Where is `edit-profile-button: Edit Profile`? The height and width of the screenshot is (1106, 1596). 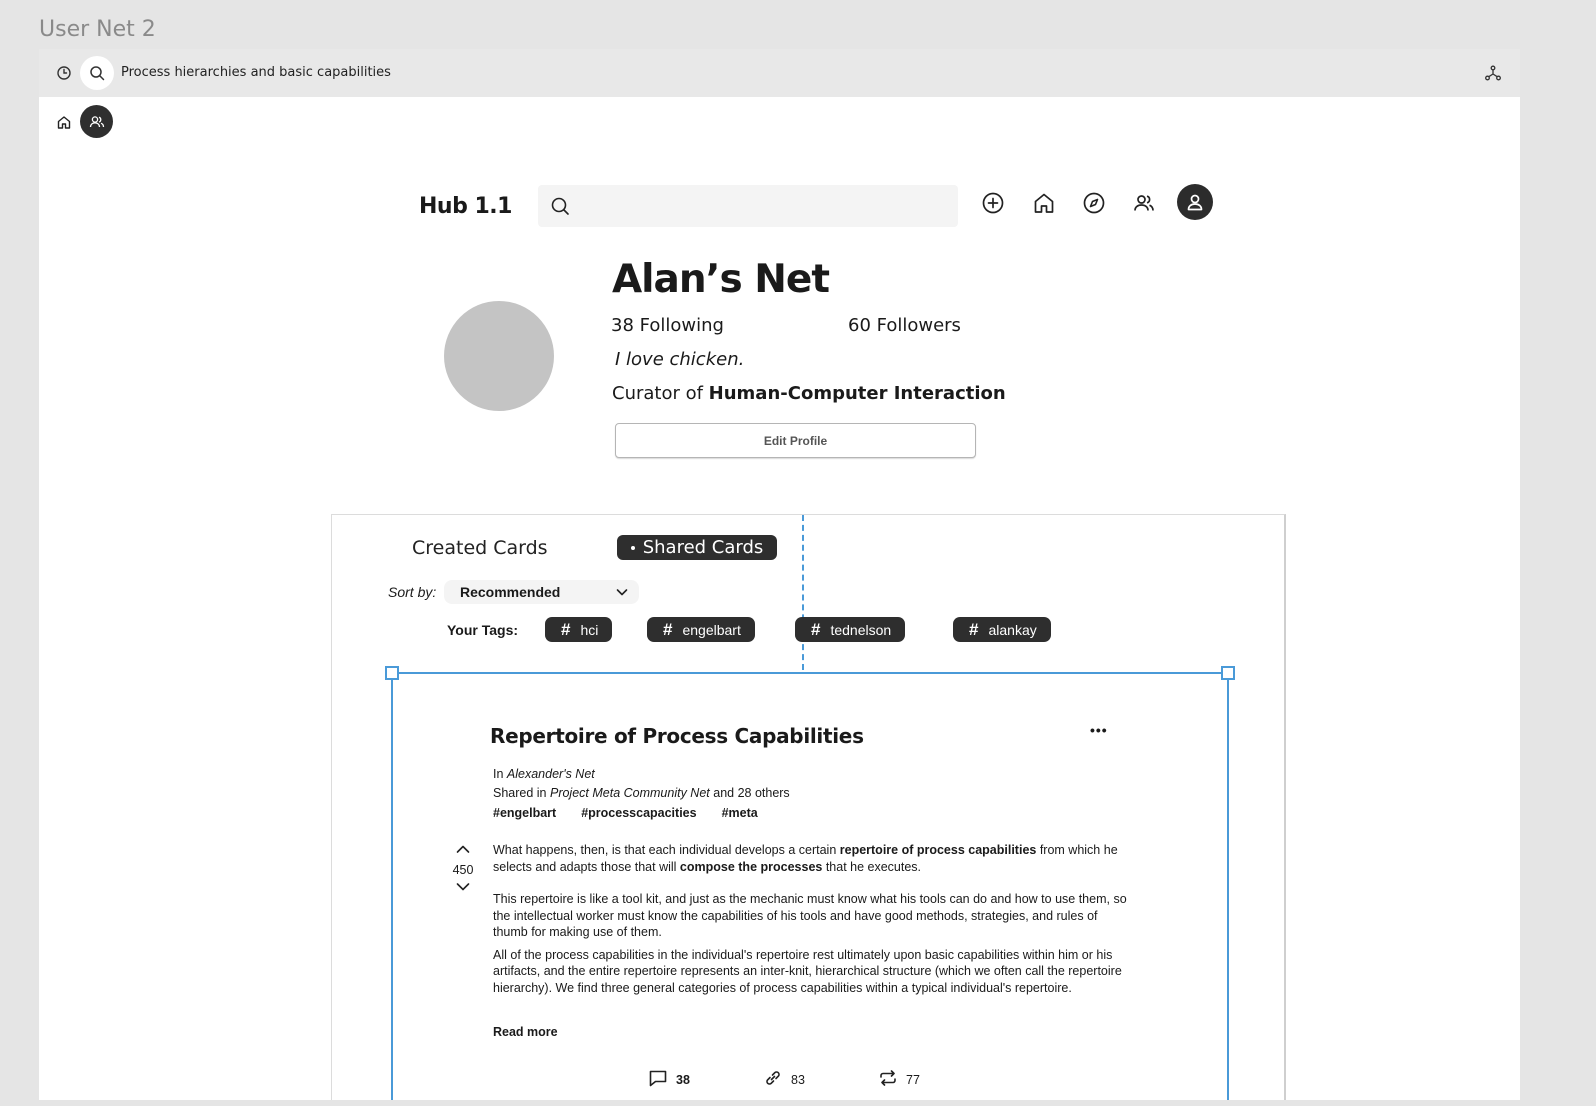
edit-profile-button: Edit Profile is located at coordinates (795, 440).